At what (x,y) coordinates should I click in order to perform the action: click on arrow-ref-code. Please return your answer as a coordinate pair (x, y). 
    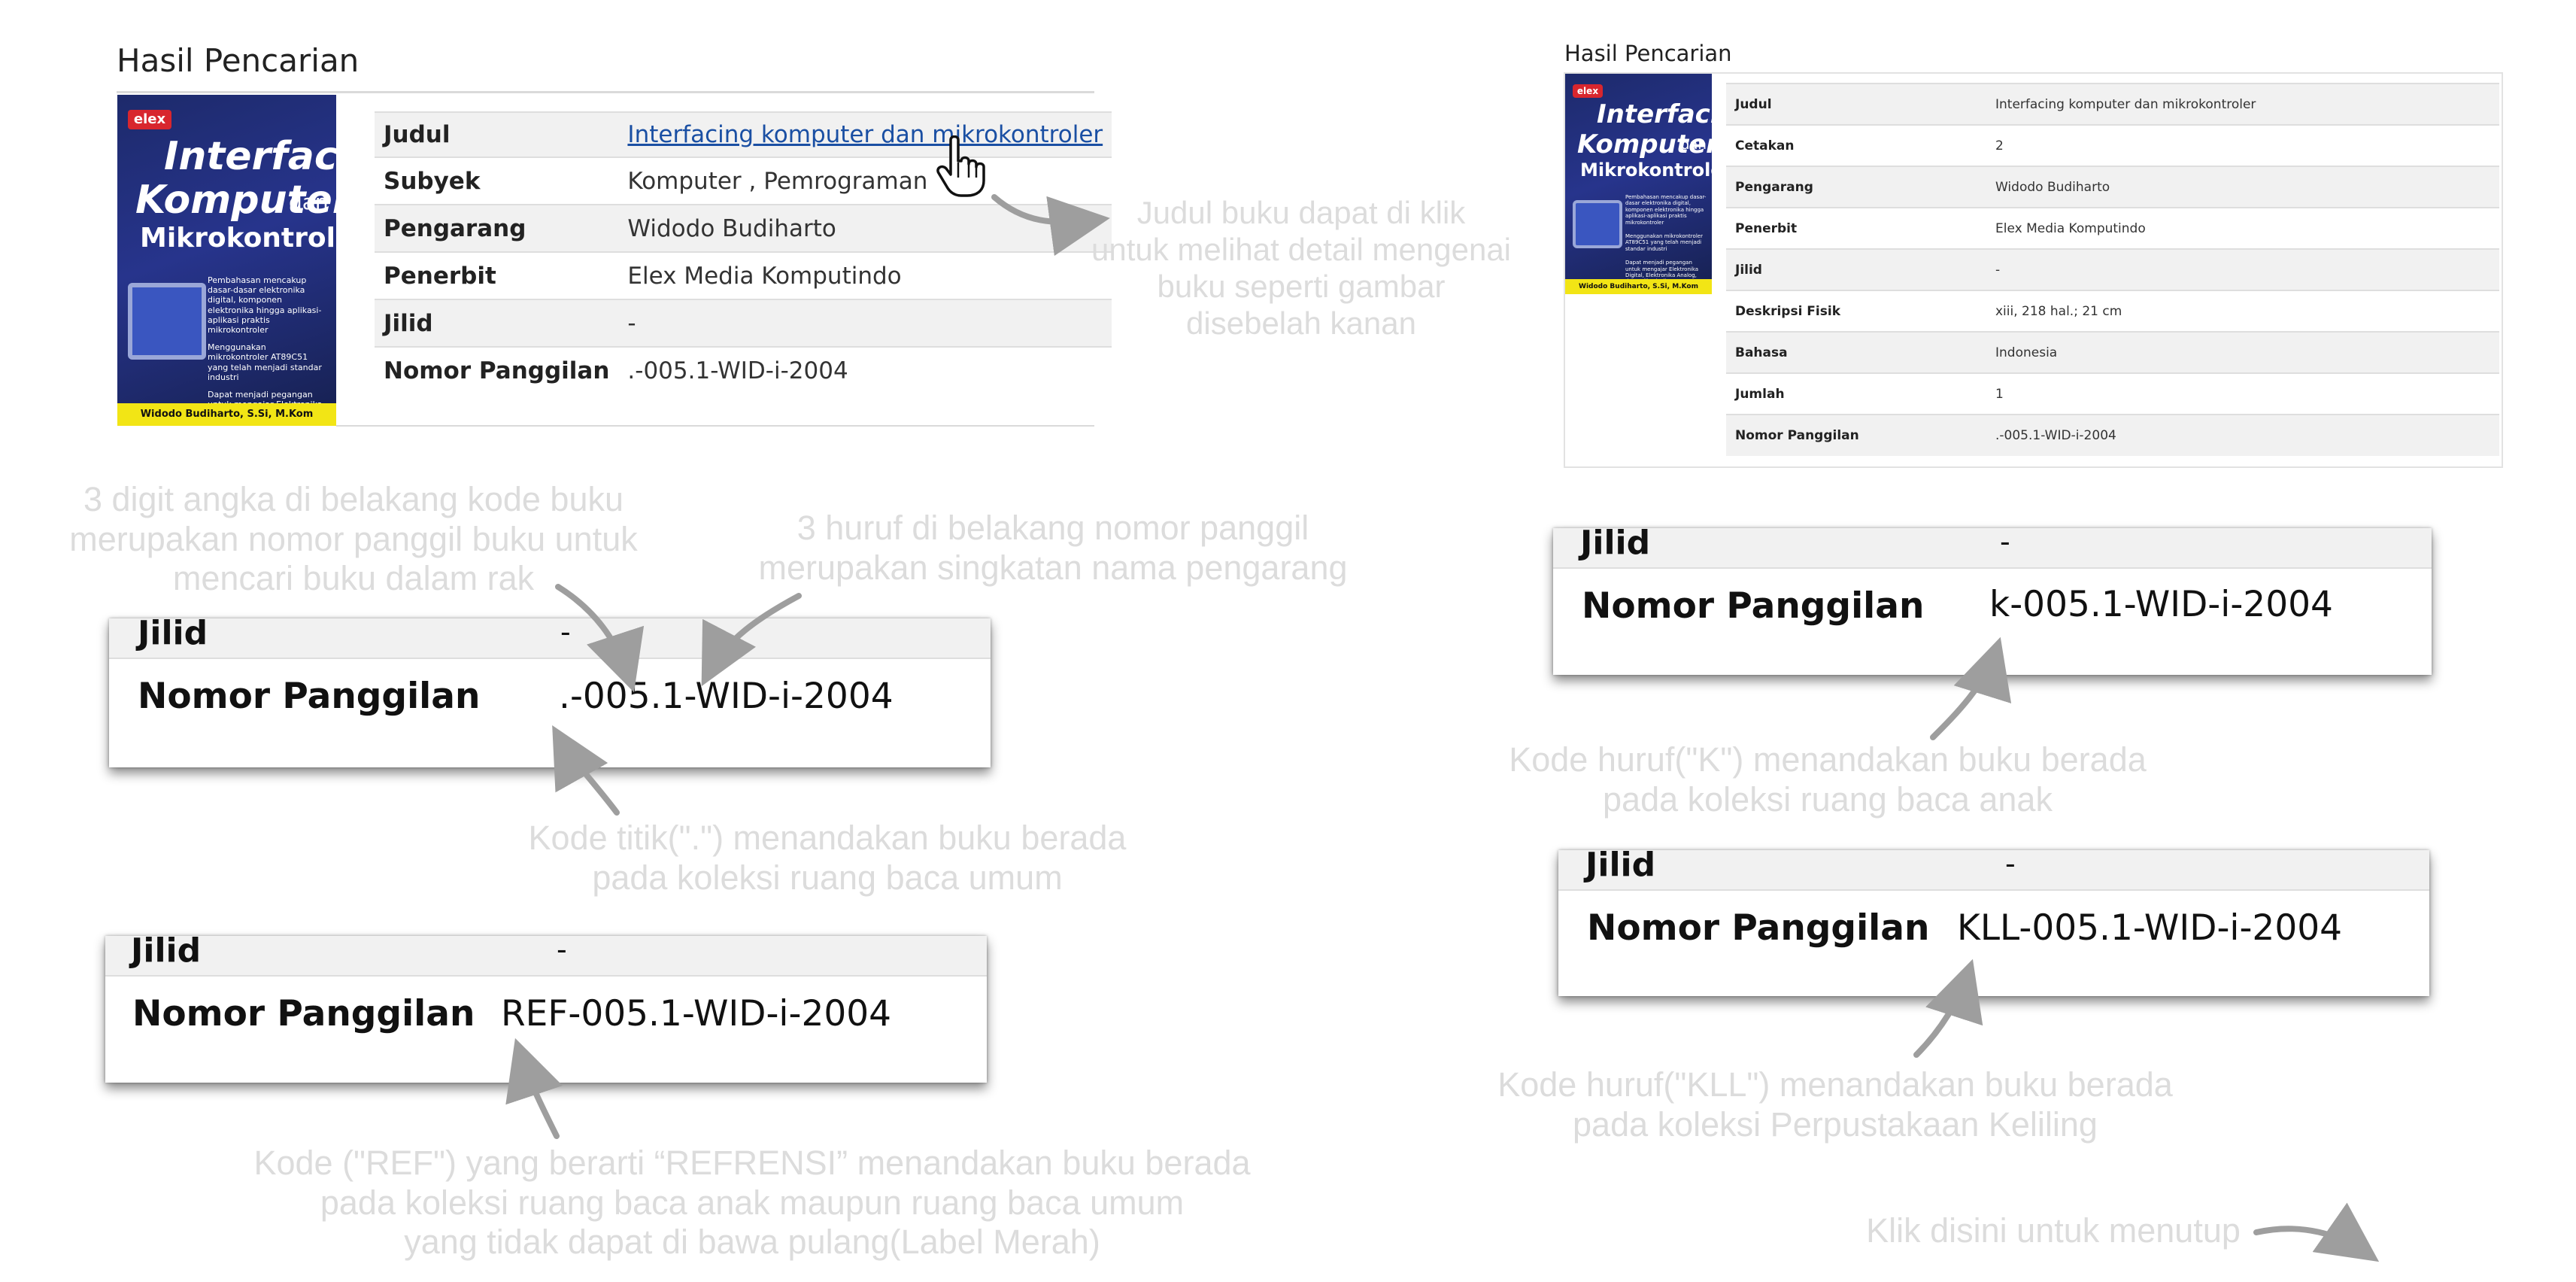
    Looking at the image, I should click on (534, 1088).